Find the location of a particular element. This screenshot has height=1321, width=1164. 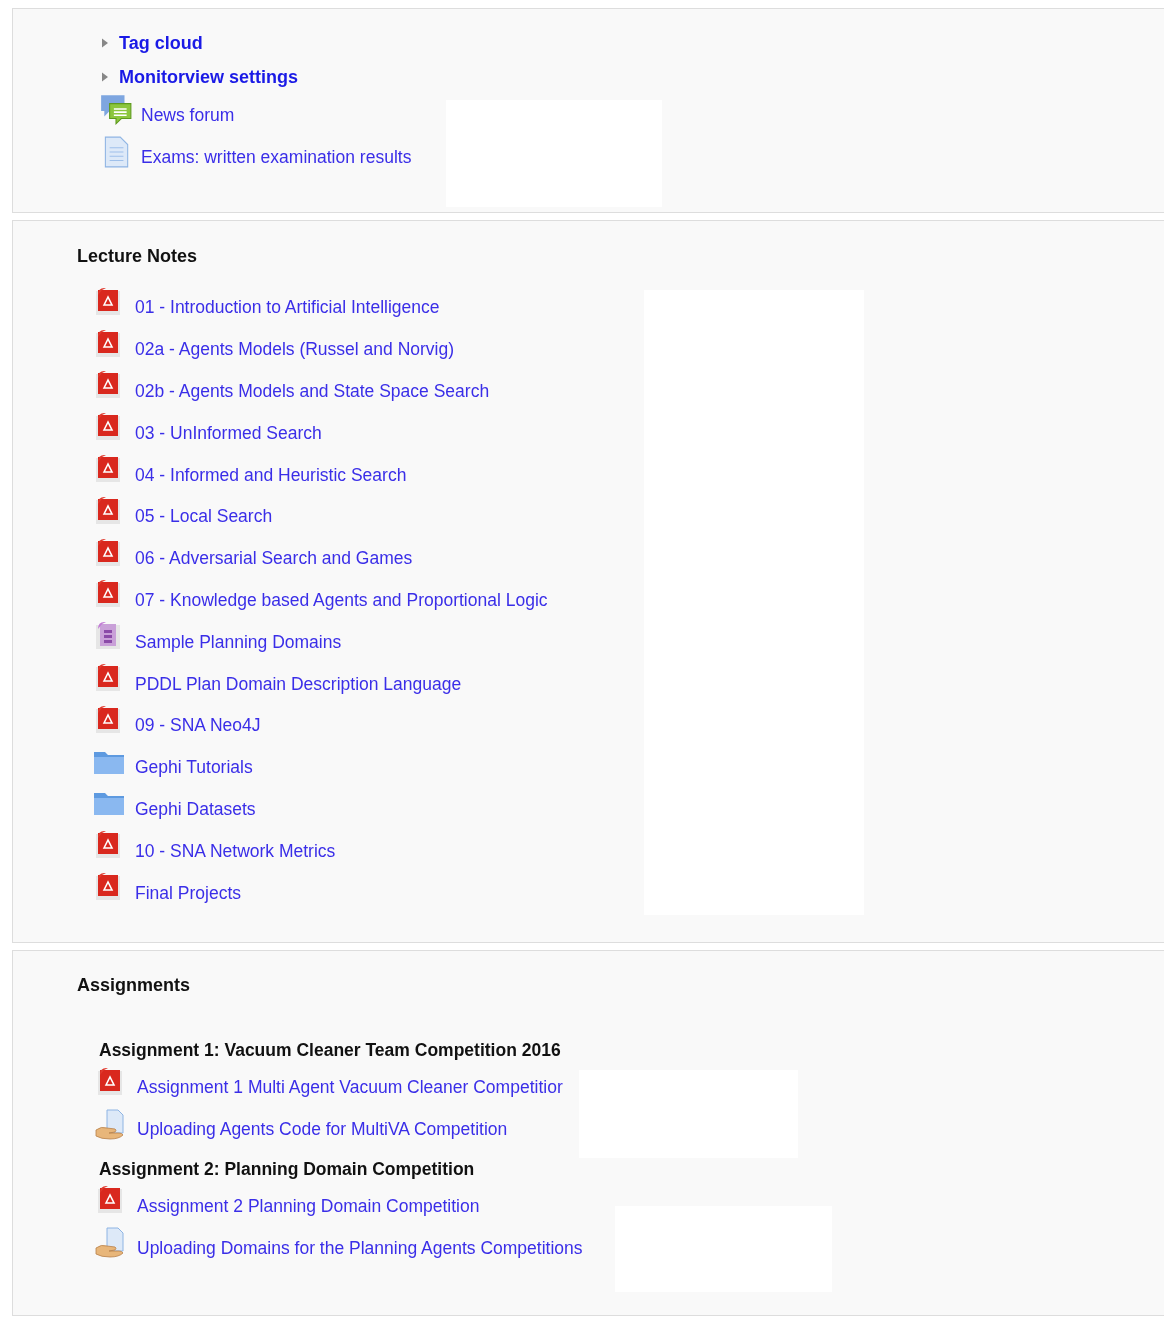

item-link: 02b - Agents Models and State Space Search is located at coordinates (312, 391).